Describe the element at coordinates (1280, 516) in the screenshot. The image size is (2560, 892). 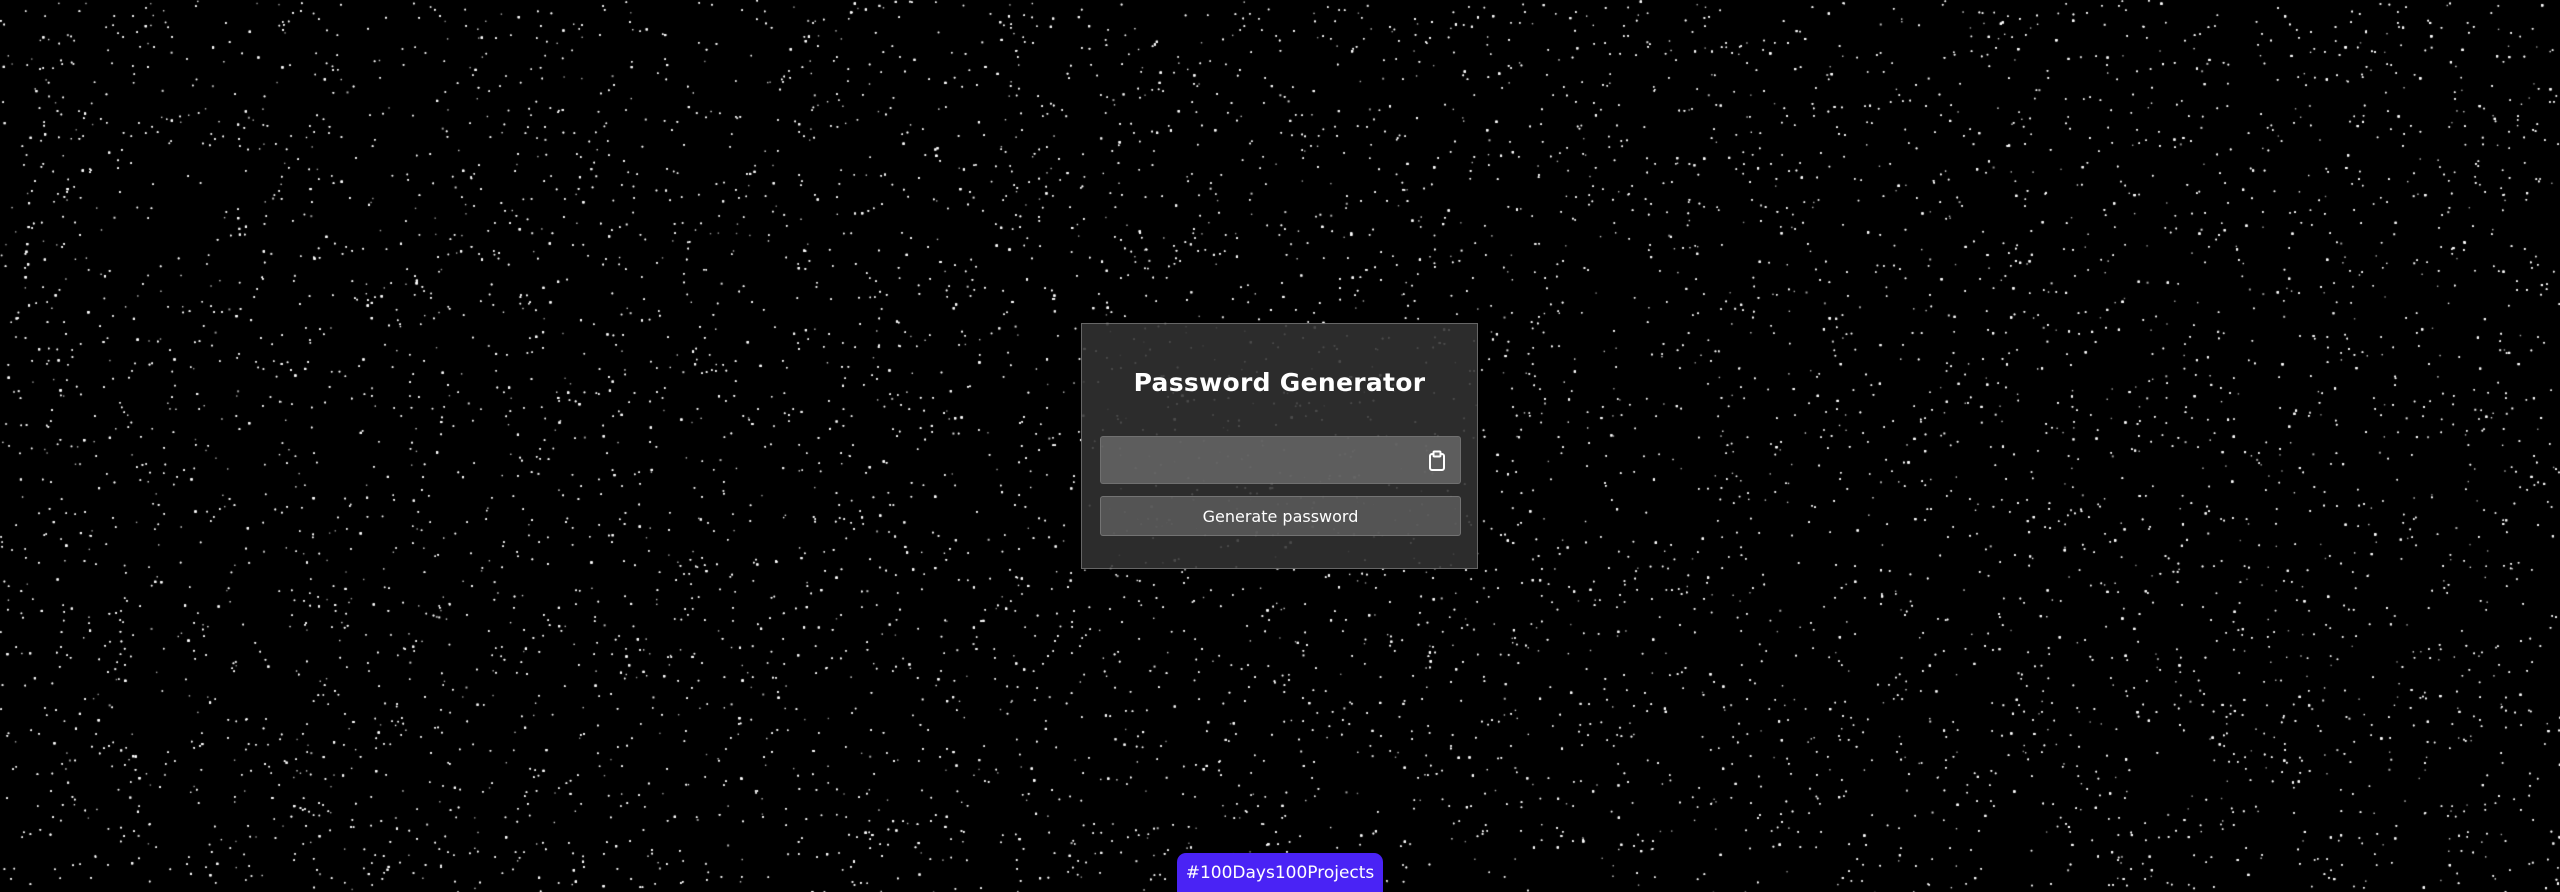
I see `generate-password-button: Generate password` at that location.